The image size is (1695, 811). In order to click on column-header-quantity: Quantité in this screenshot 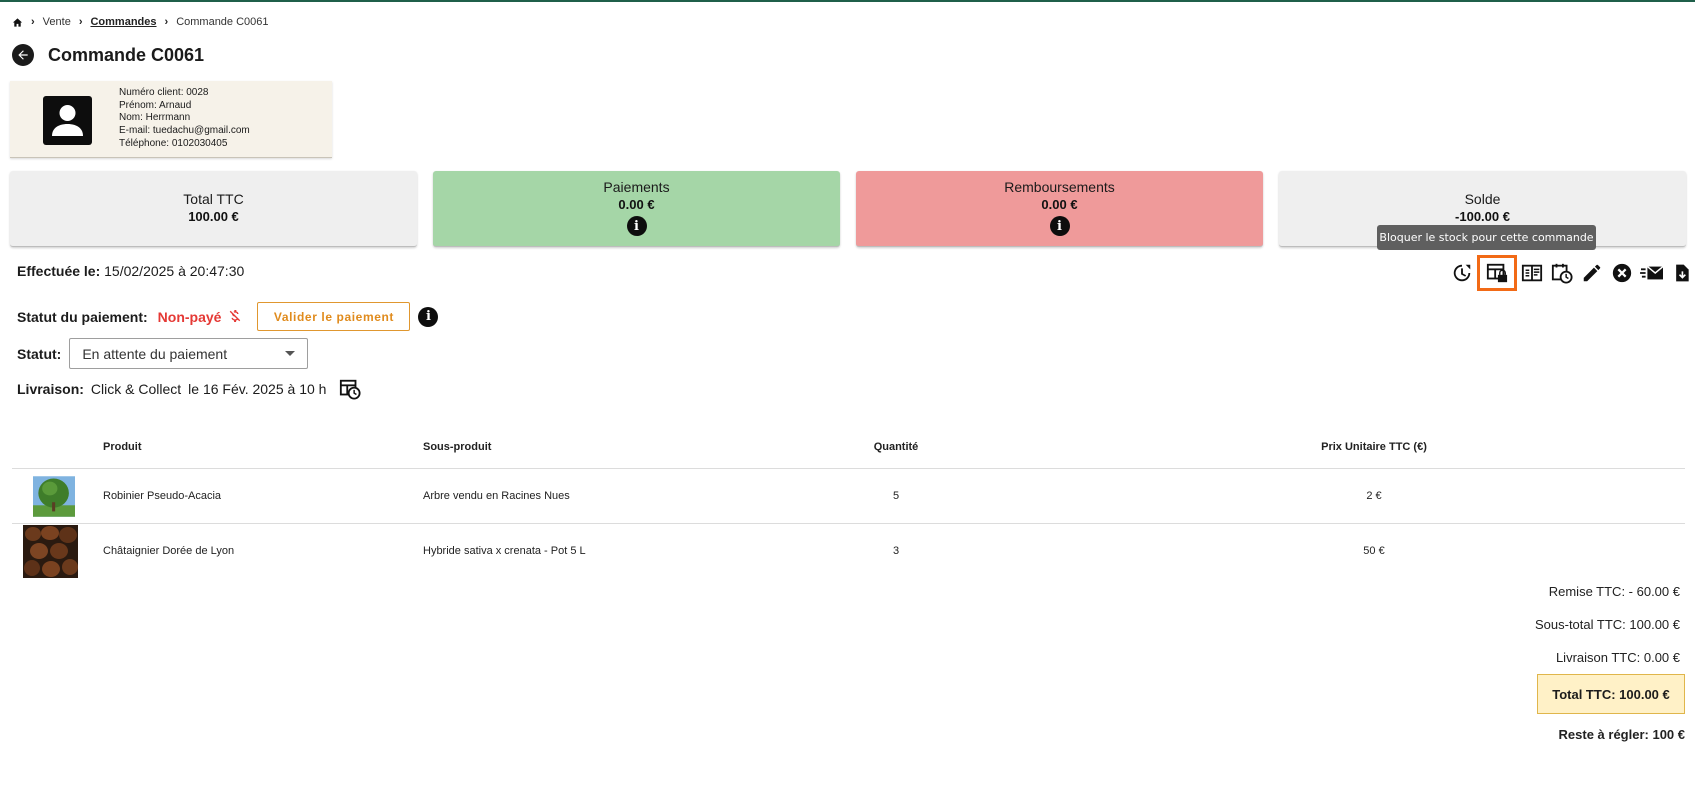, I will do `click(896, 447)`.